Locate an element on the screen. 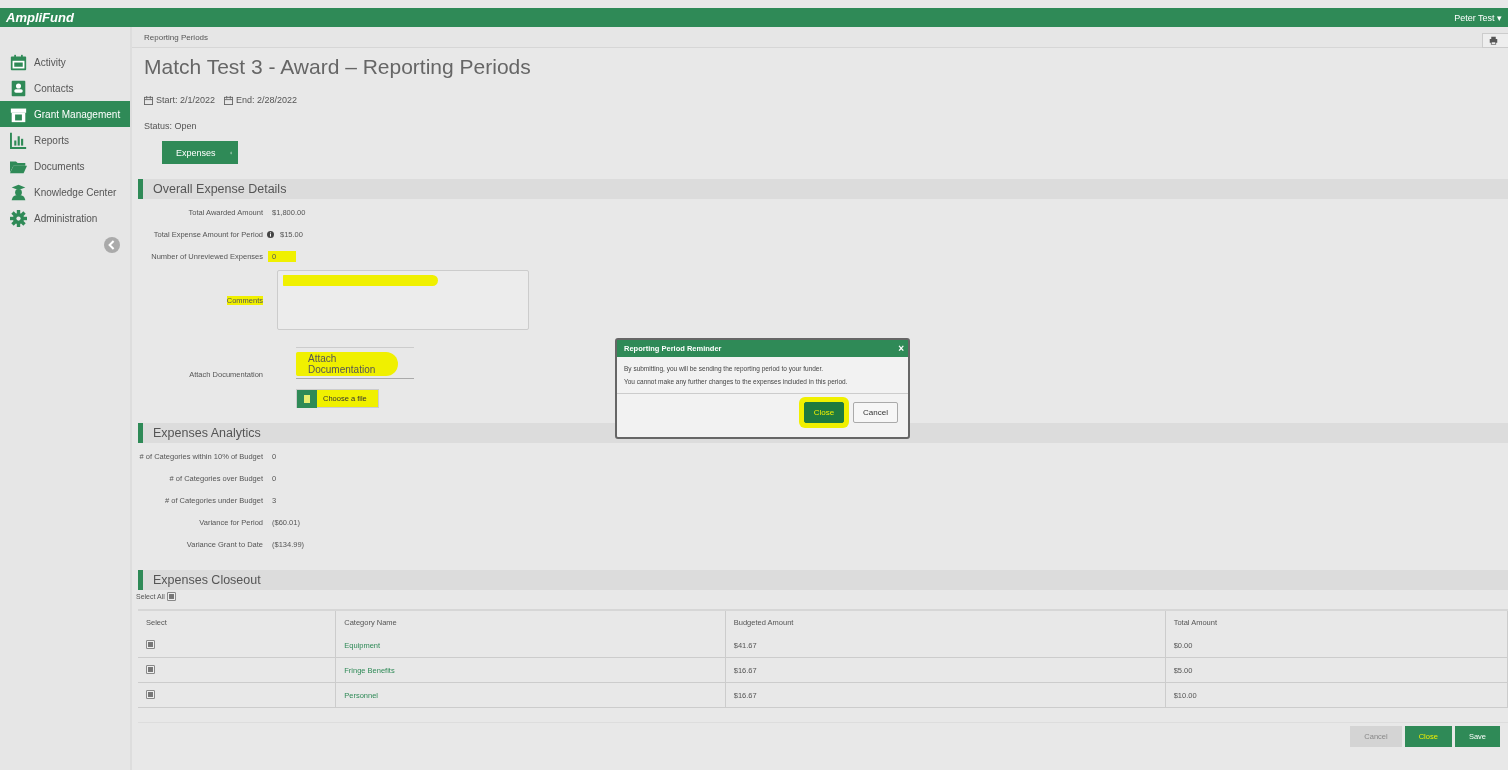 Image resolution: width=1508 pixels, height=770 pixels. printer-icon is located at coordinates (1493, 40).